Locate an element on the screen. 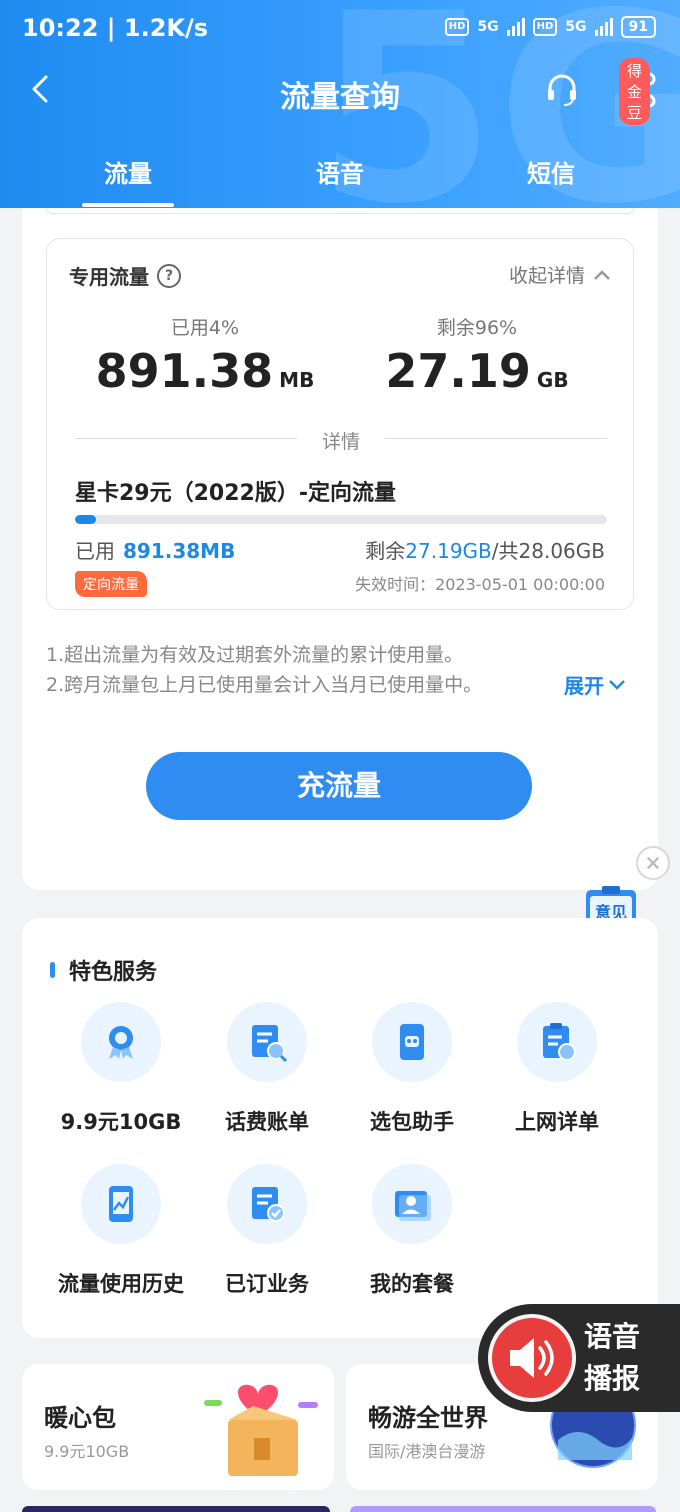 Image resolution: width=680 pixels, height=1512 pixels. chevron-down-icon is located at coordinates (617, 684).